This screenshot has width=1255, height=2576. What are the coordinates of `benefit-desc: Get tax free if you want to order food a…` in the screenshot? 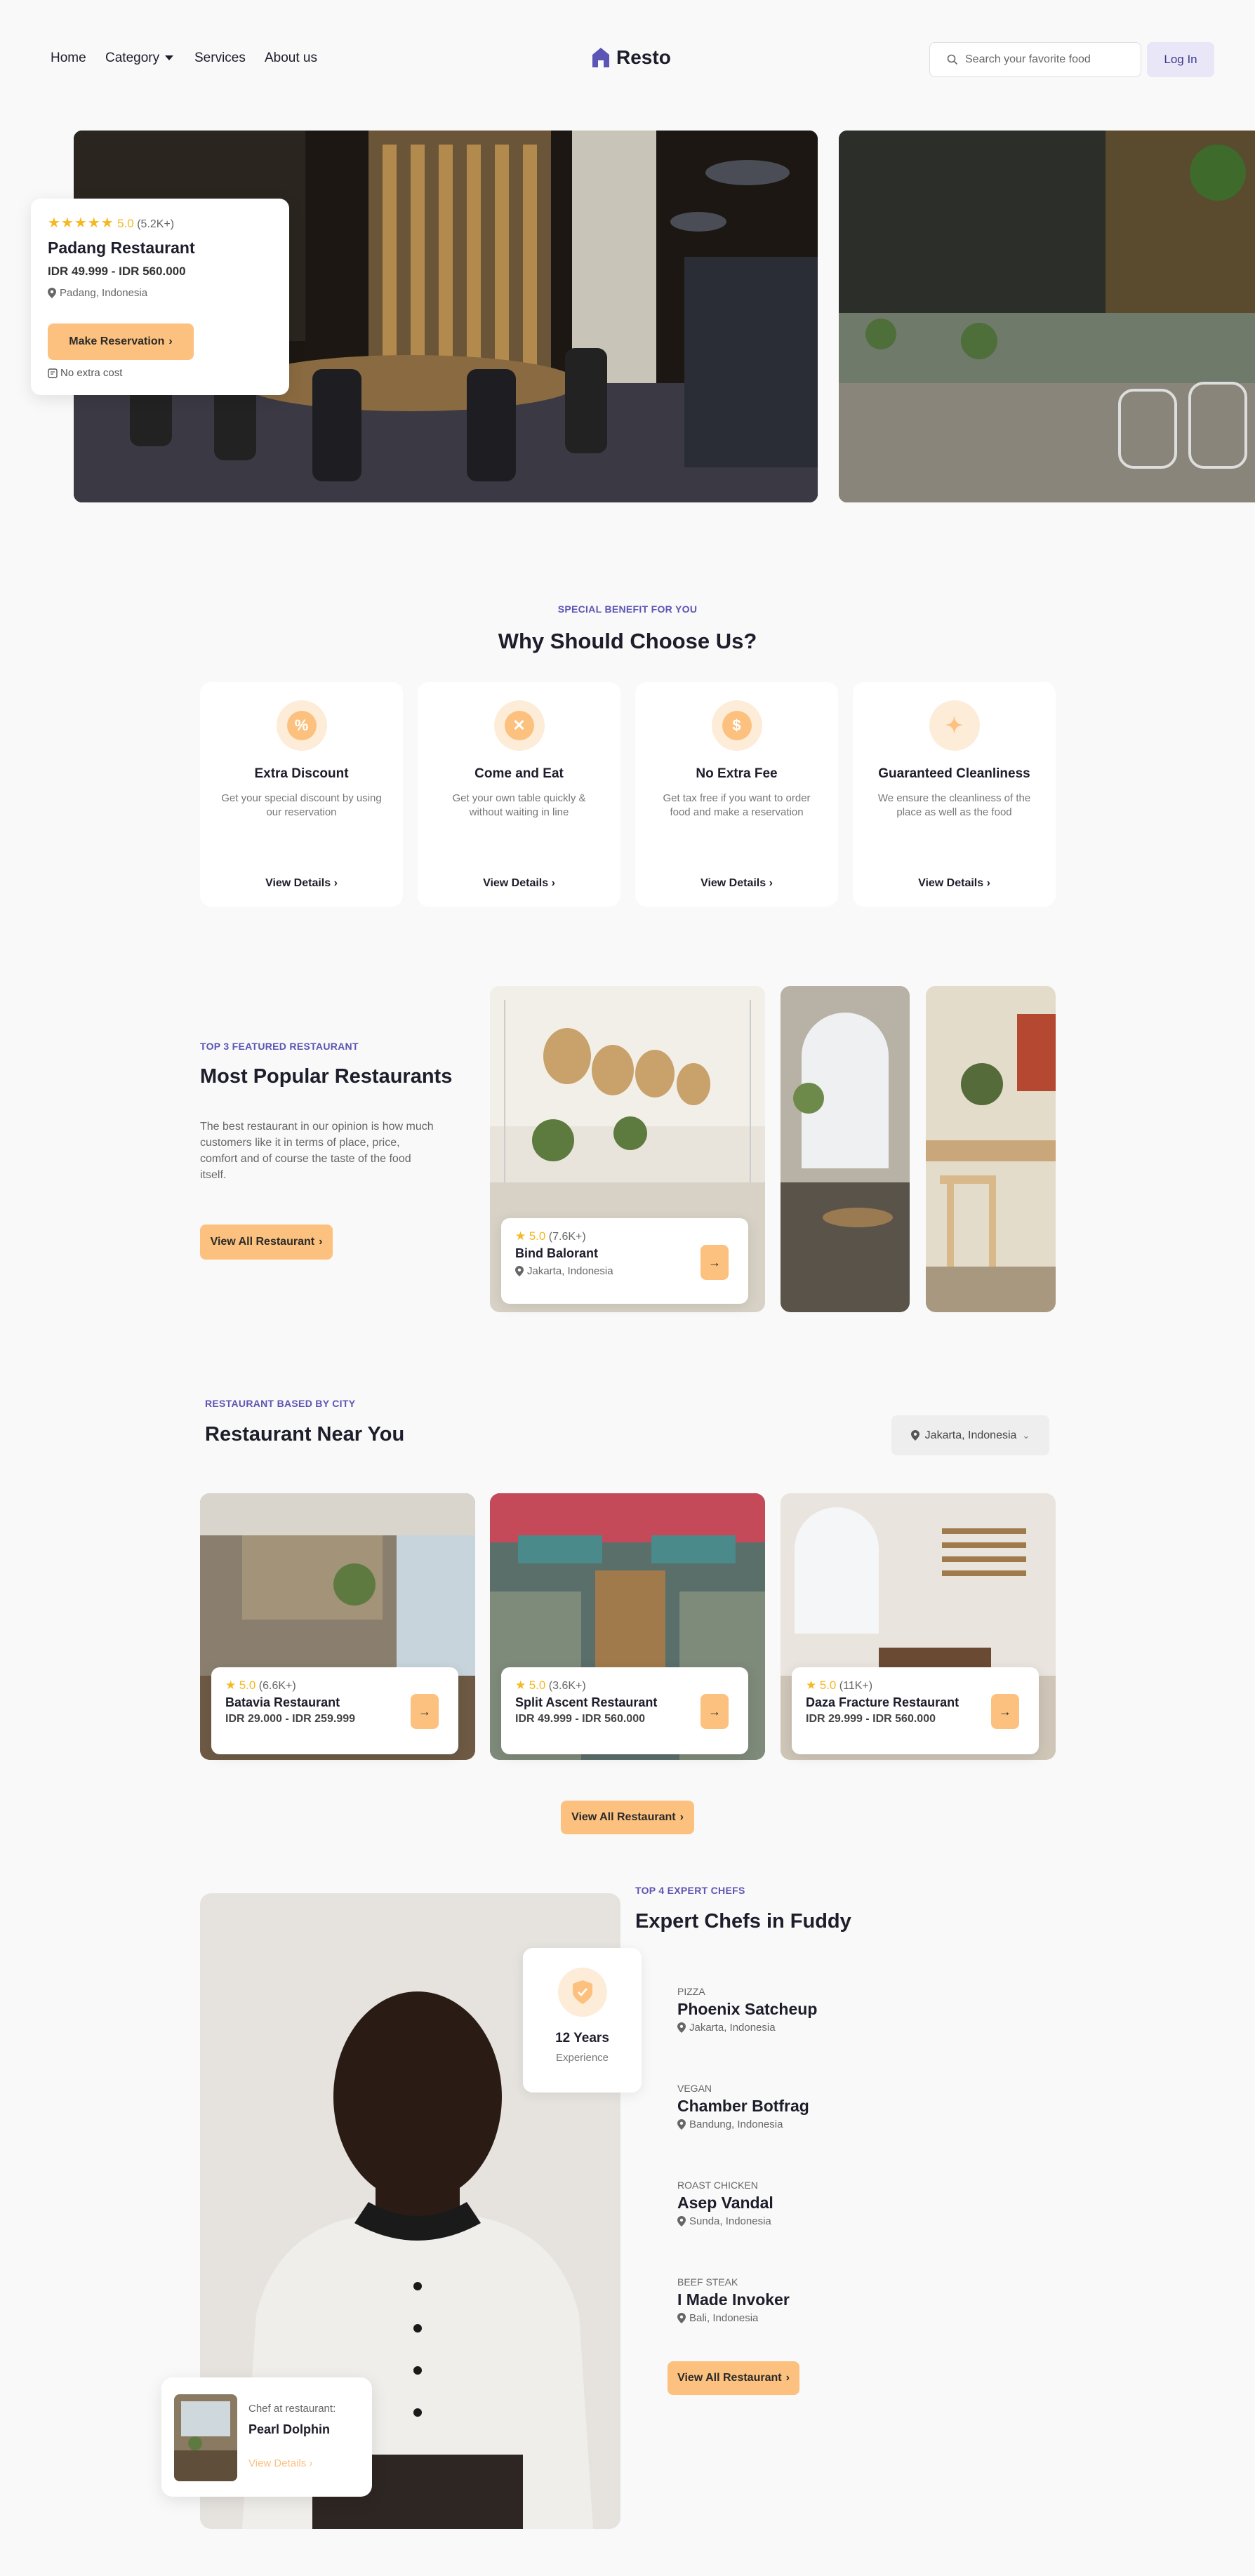 It's located at (737, 805).